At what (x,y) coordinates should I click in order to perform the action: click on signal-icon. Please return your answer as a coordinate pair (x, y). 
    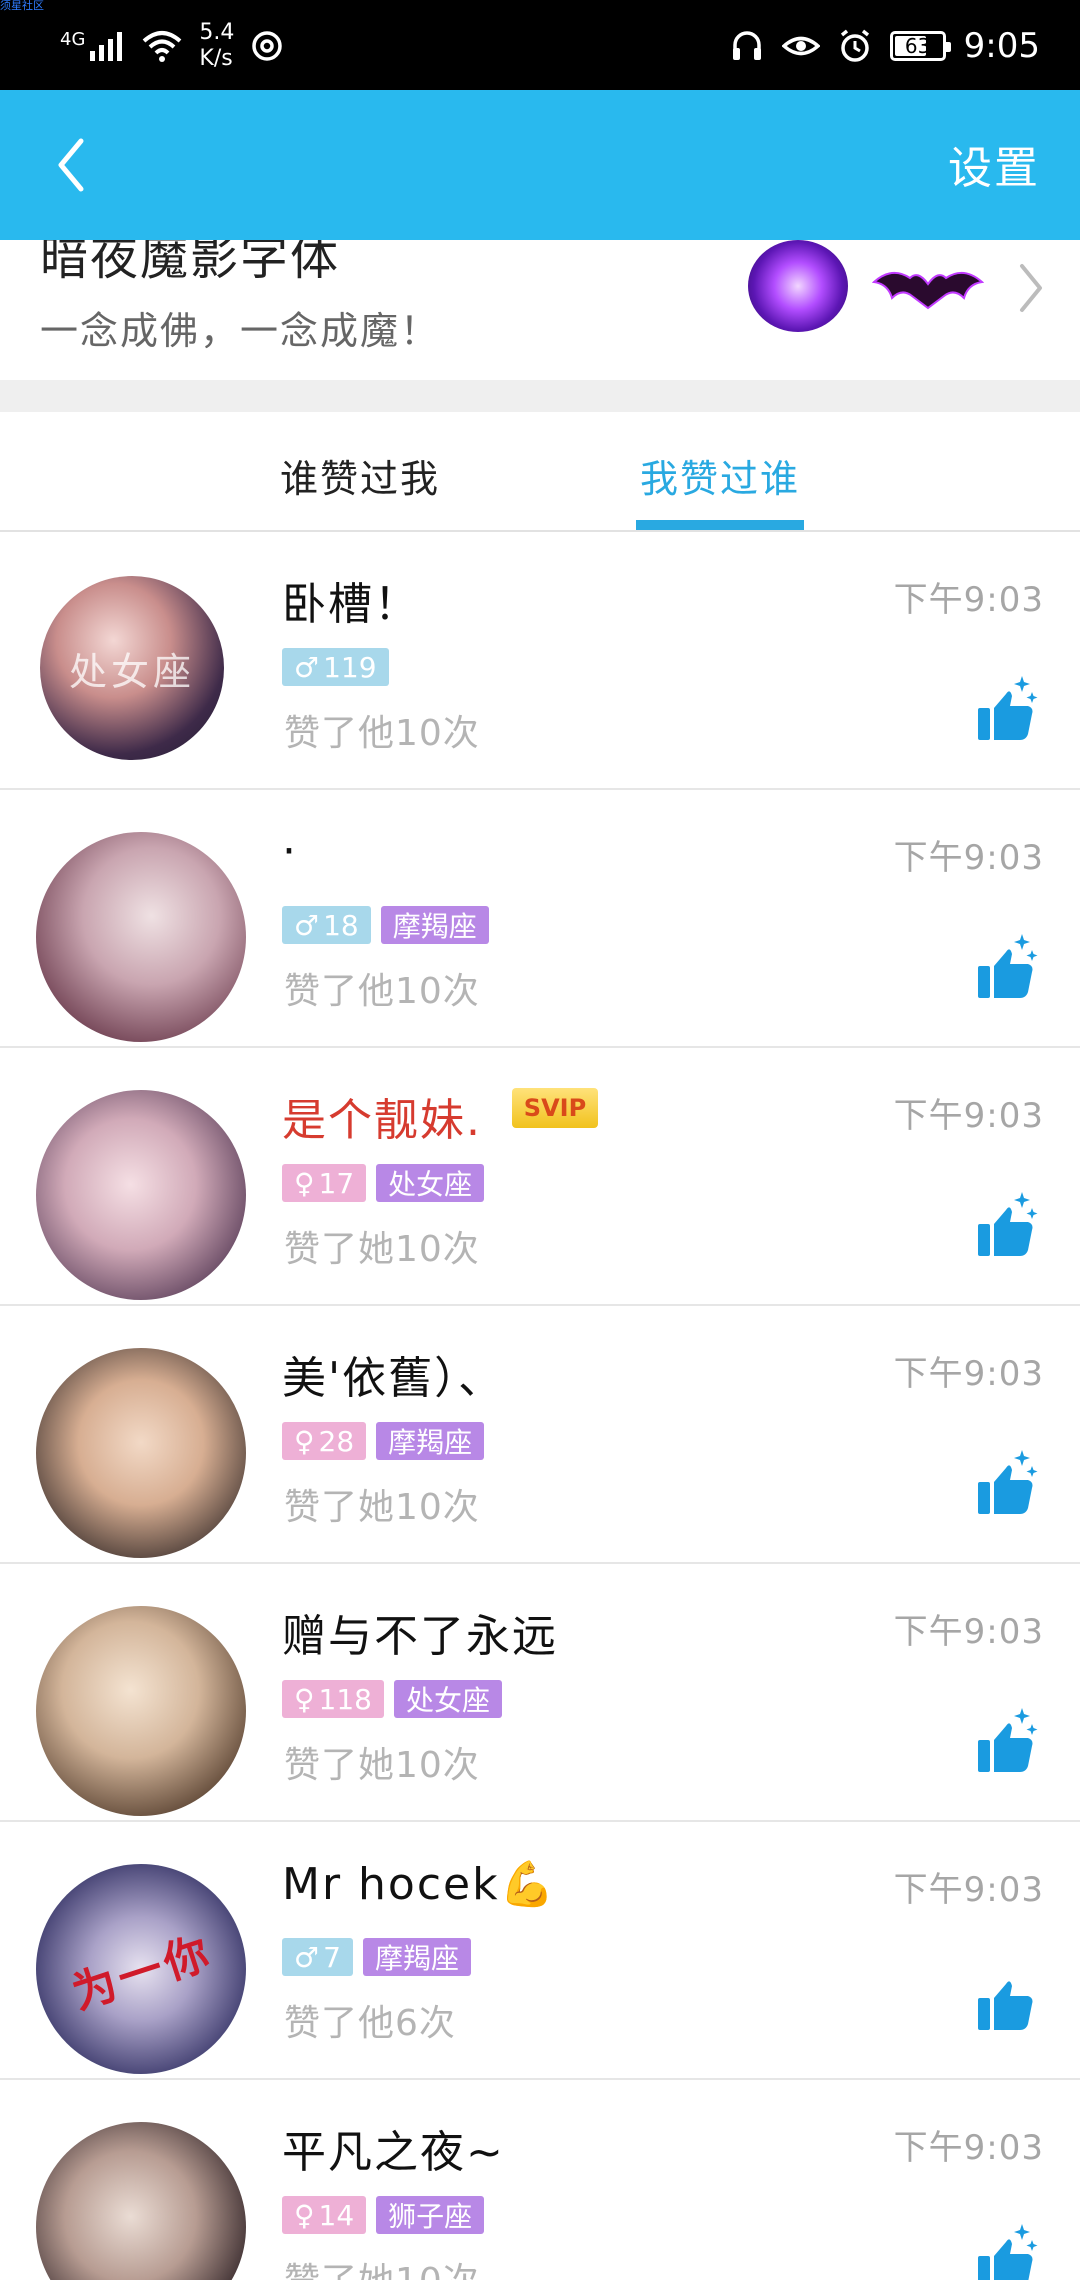
    Looking at the image, I should click on (106, 46).